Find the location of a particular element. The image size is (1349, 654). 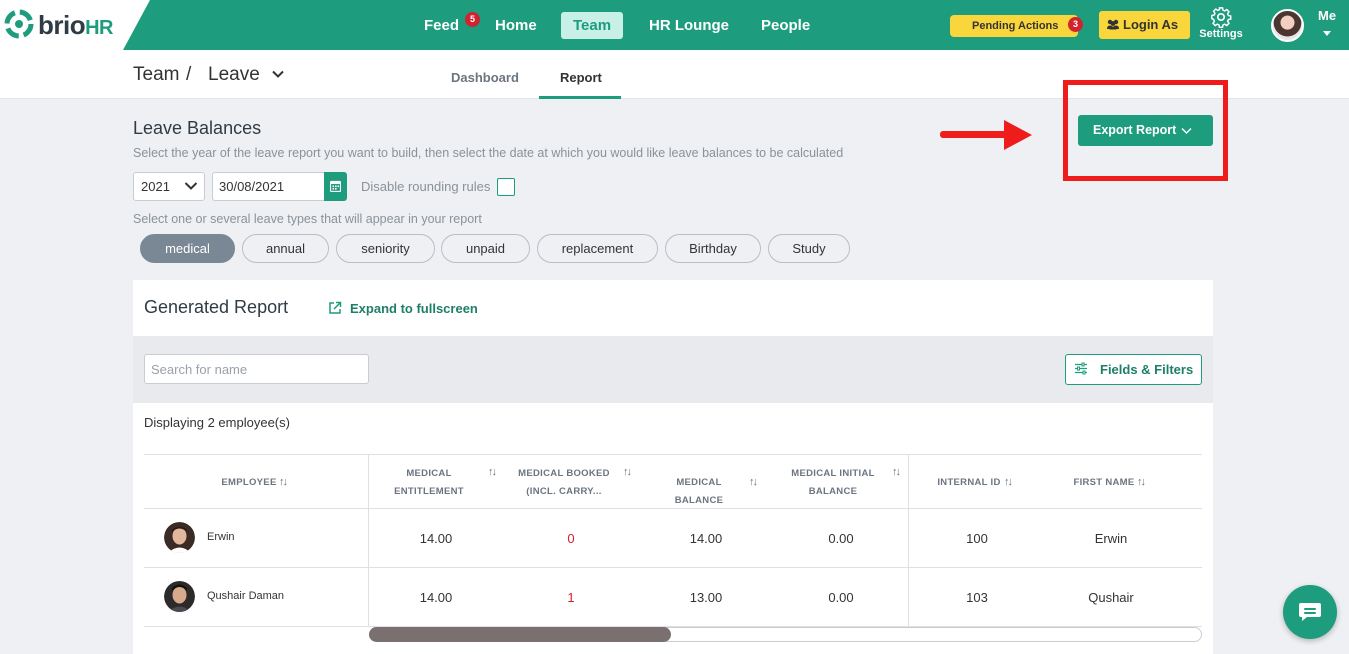

cell-medical-booked: 0 is located at coordinates (571, 538).